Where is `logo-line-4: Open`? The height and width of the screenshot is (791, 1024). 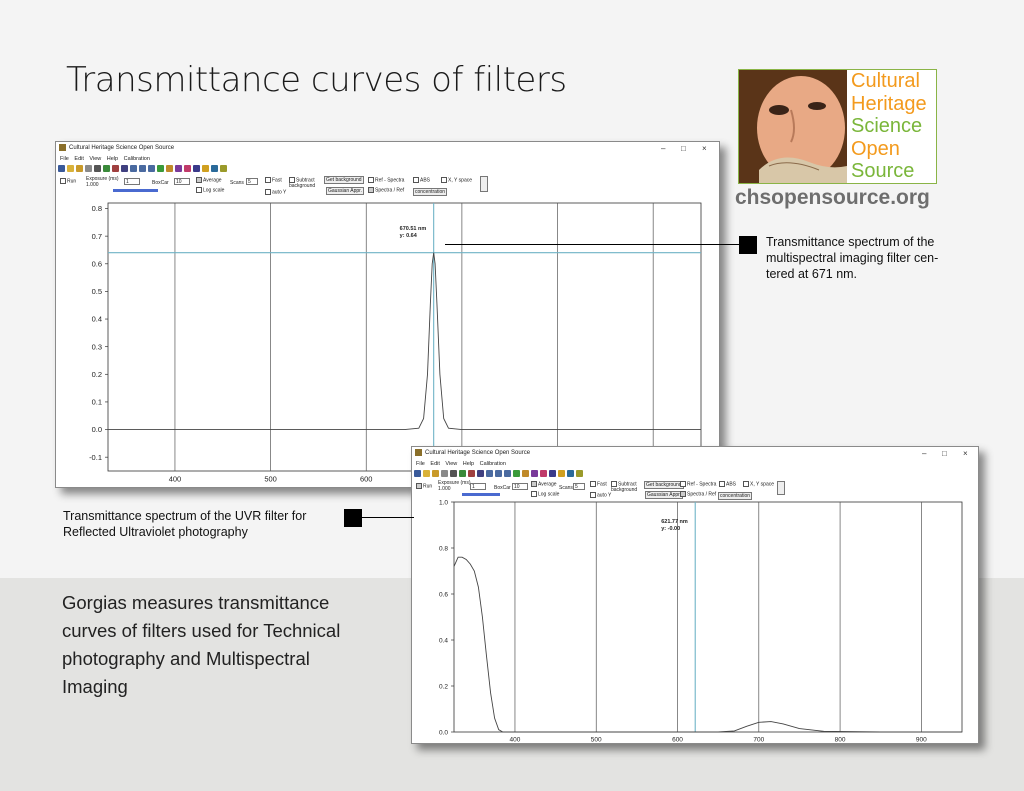 logo-line-4: Open is located at coordinates (875, 148).